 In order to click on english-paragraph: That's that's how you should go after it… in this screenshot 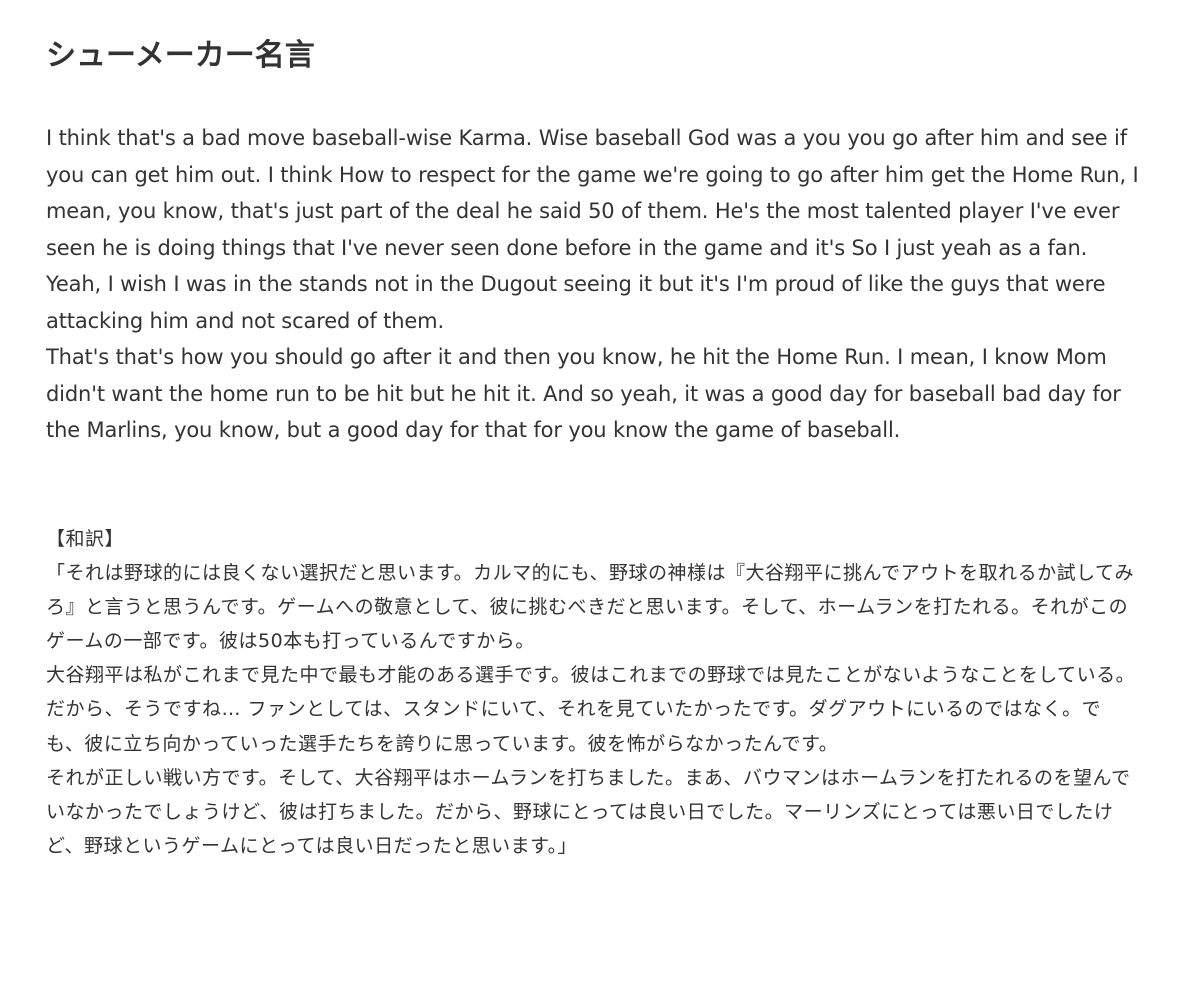, I will do `click(583, 393)`.